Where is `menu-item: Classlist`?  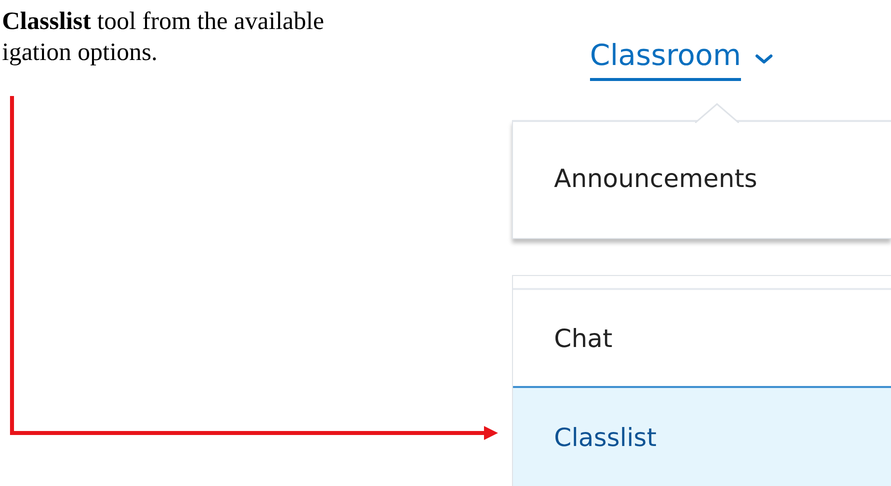 menu-item: Classlist is located at coordinates (702, 436).